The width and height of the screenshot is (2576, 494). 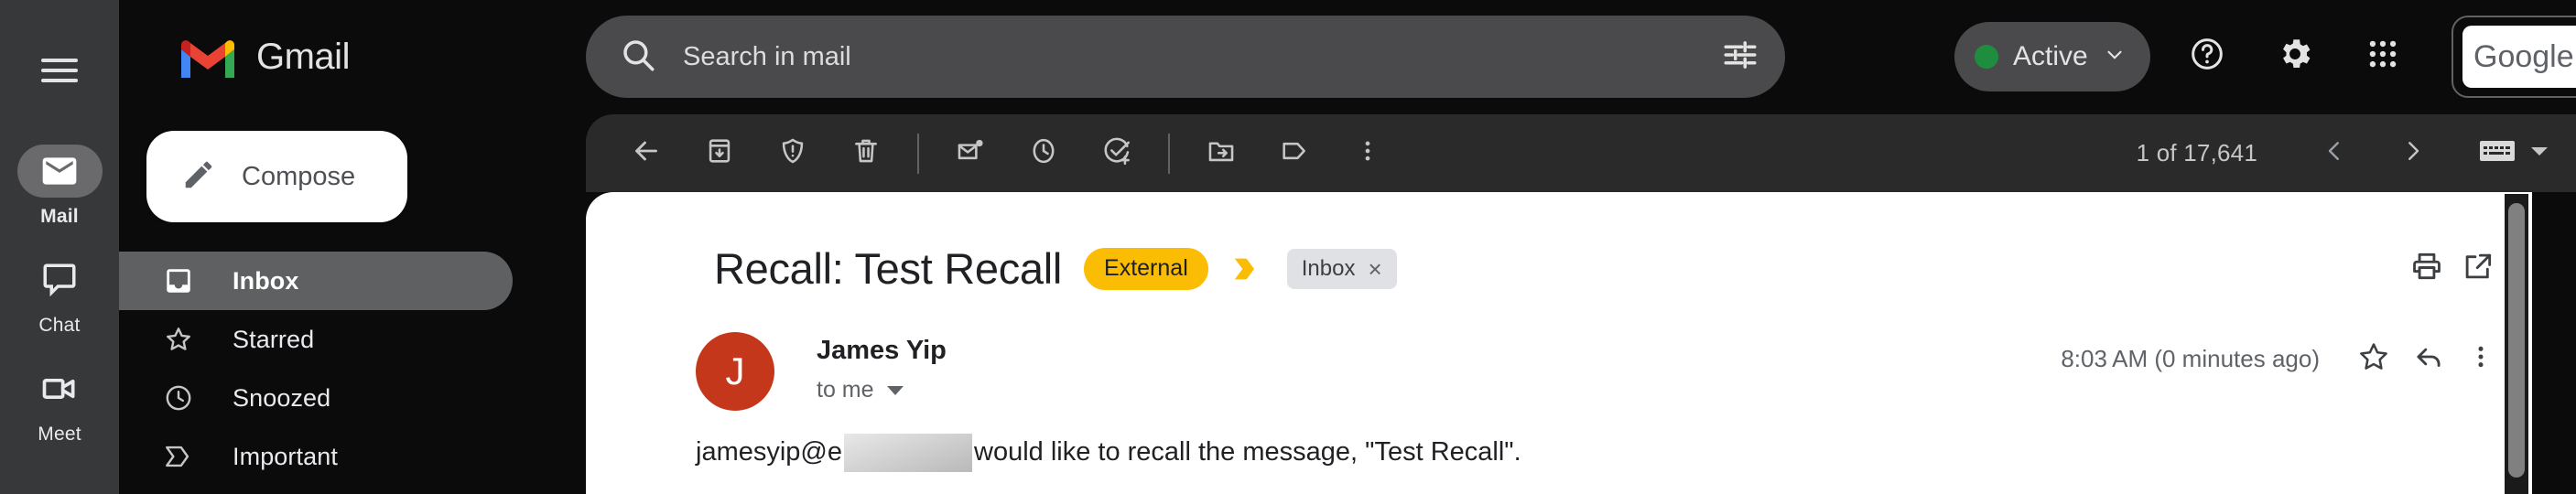 I want to click on avatar: J, so click(x=735, y=372).